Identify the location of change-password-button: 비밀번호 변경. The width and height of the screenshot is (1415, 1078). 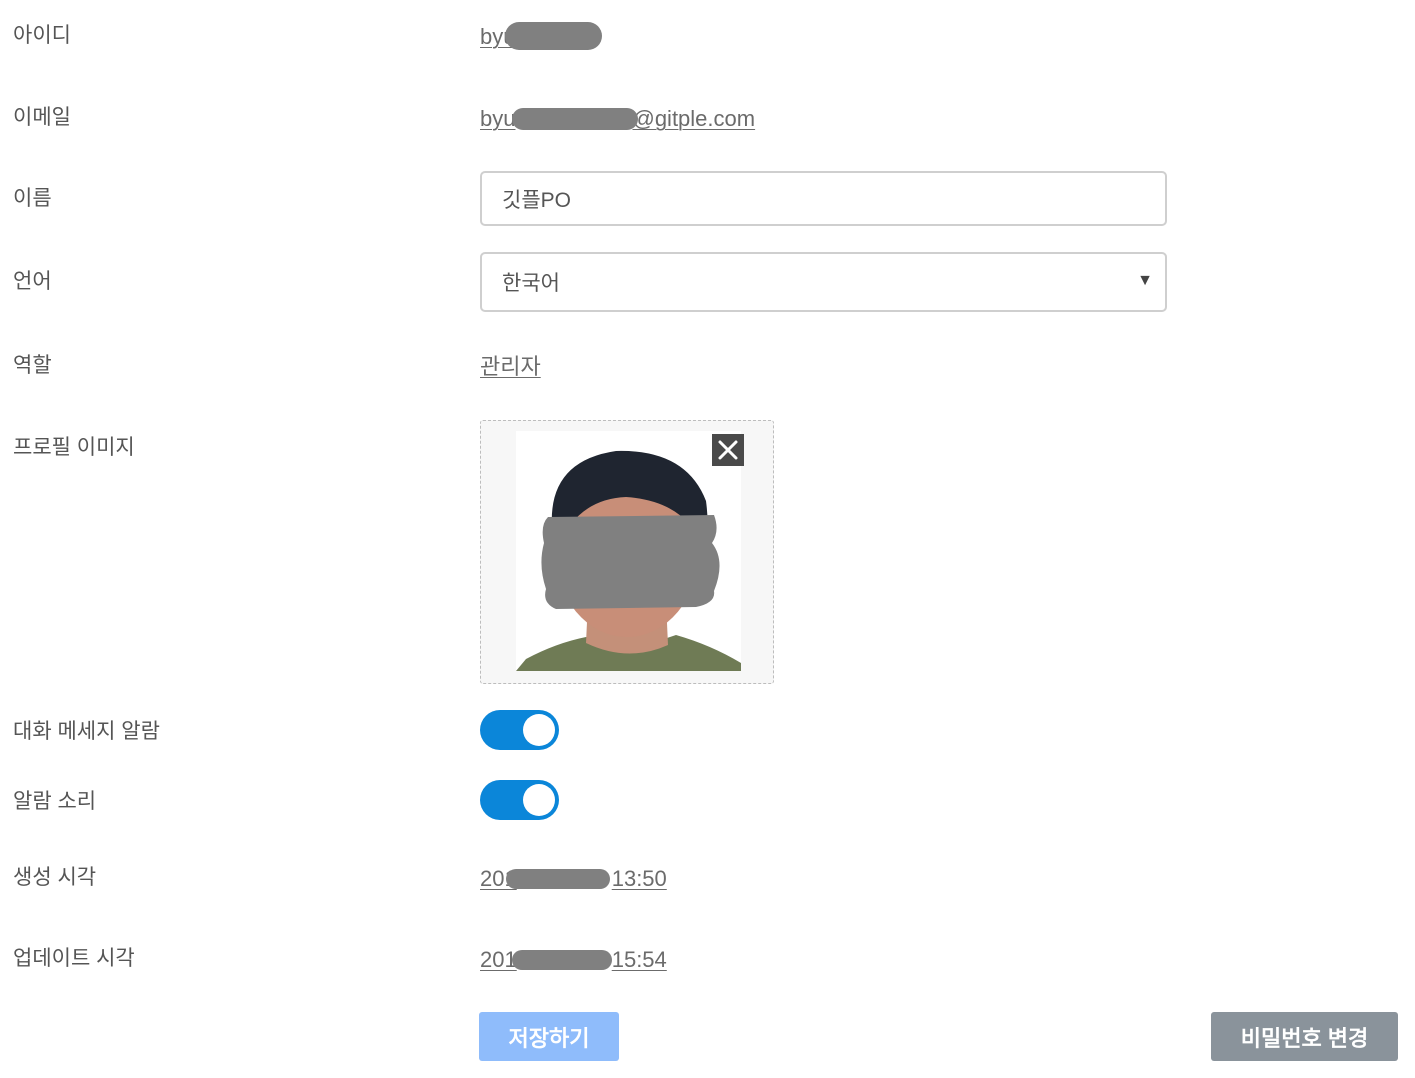
(1304, 1036).